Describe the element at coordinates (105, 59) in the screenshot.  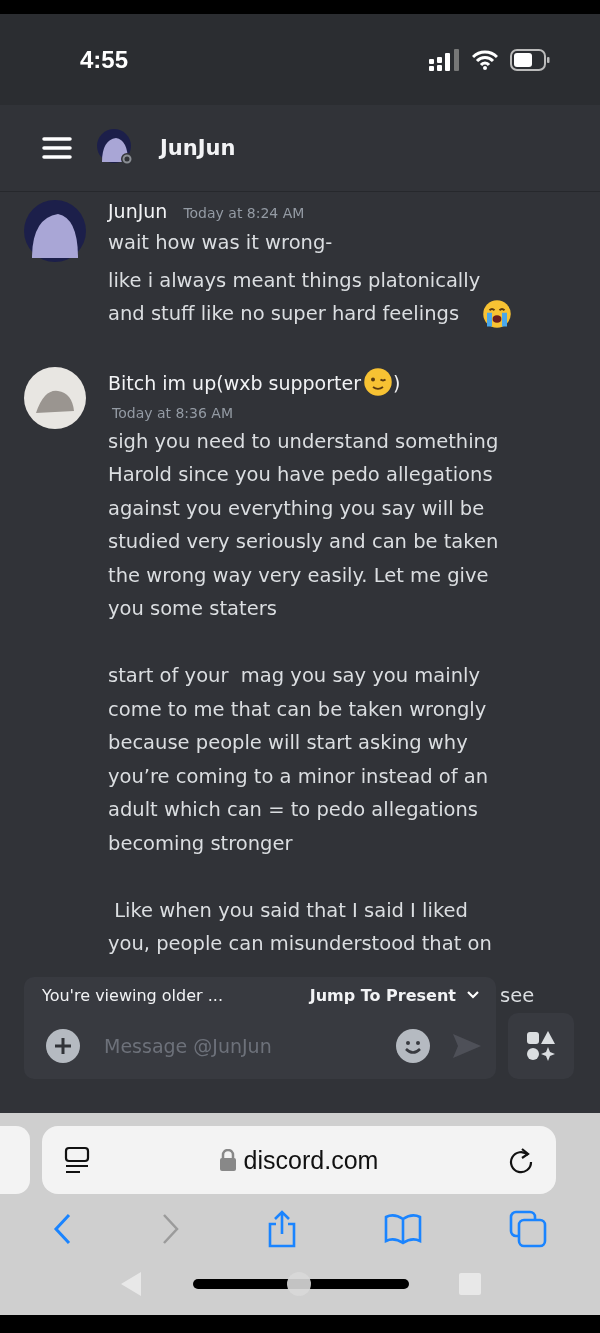
I see `clock: 4:55` at that location.